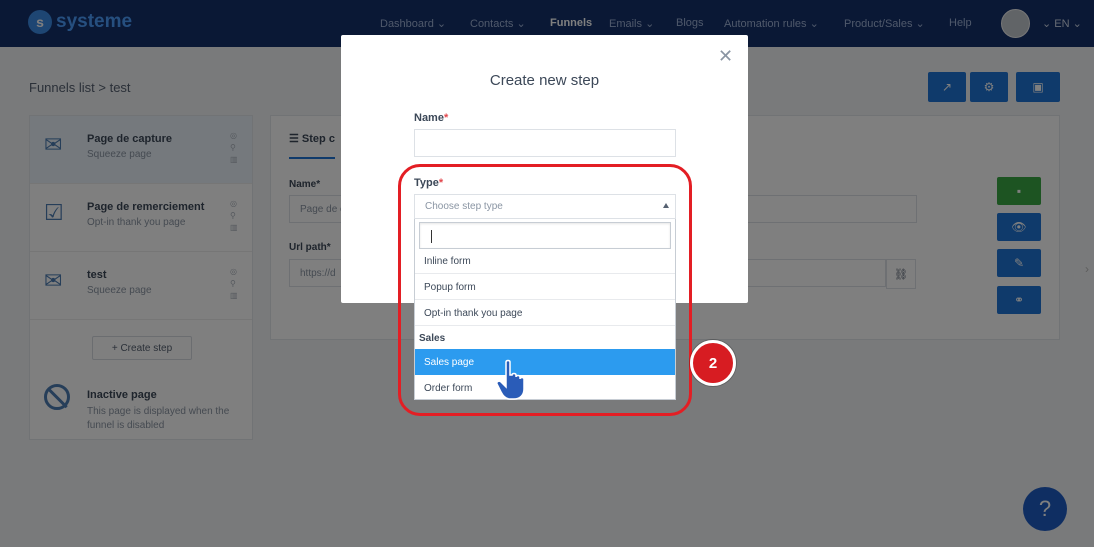 This screenshot has height=547, width=1094. What do you see at coordinates (545, 143) in the screenshot?
I see `step-name-field` at bounding box center [545, 143].